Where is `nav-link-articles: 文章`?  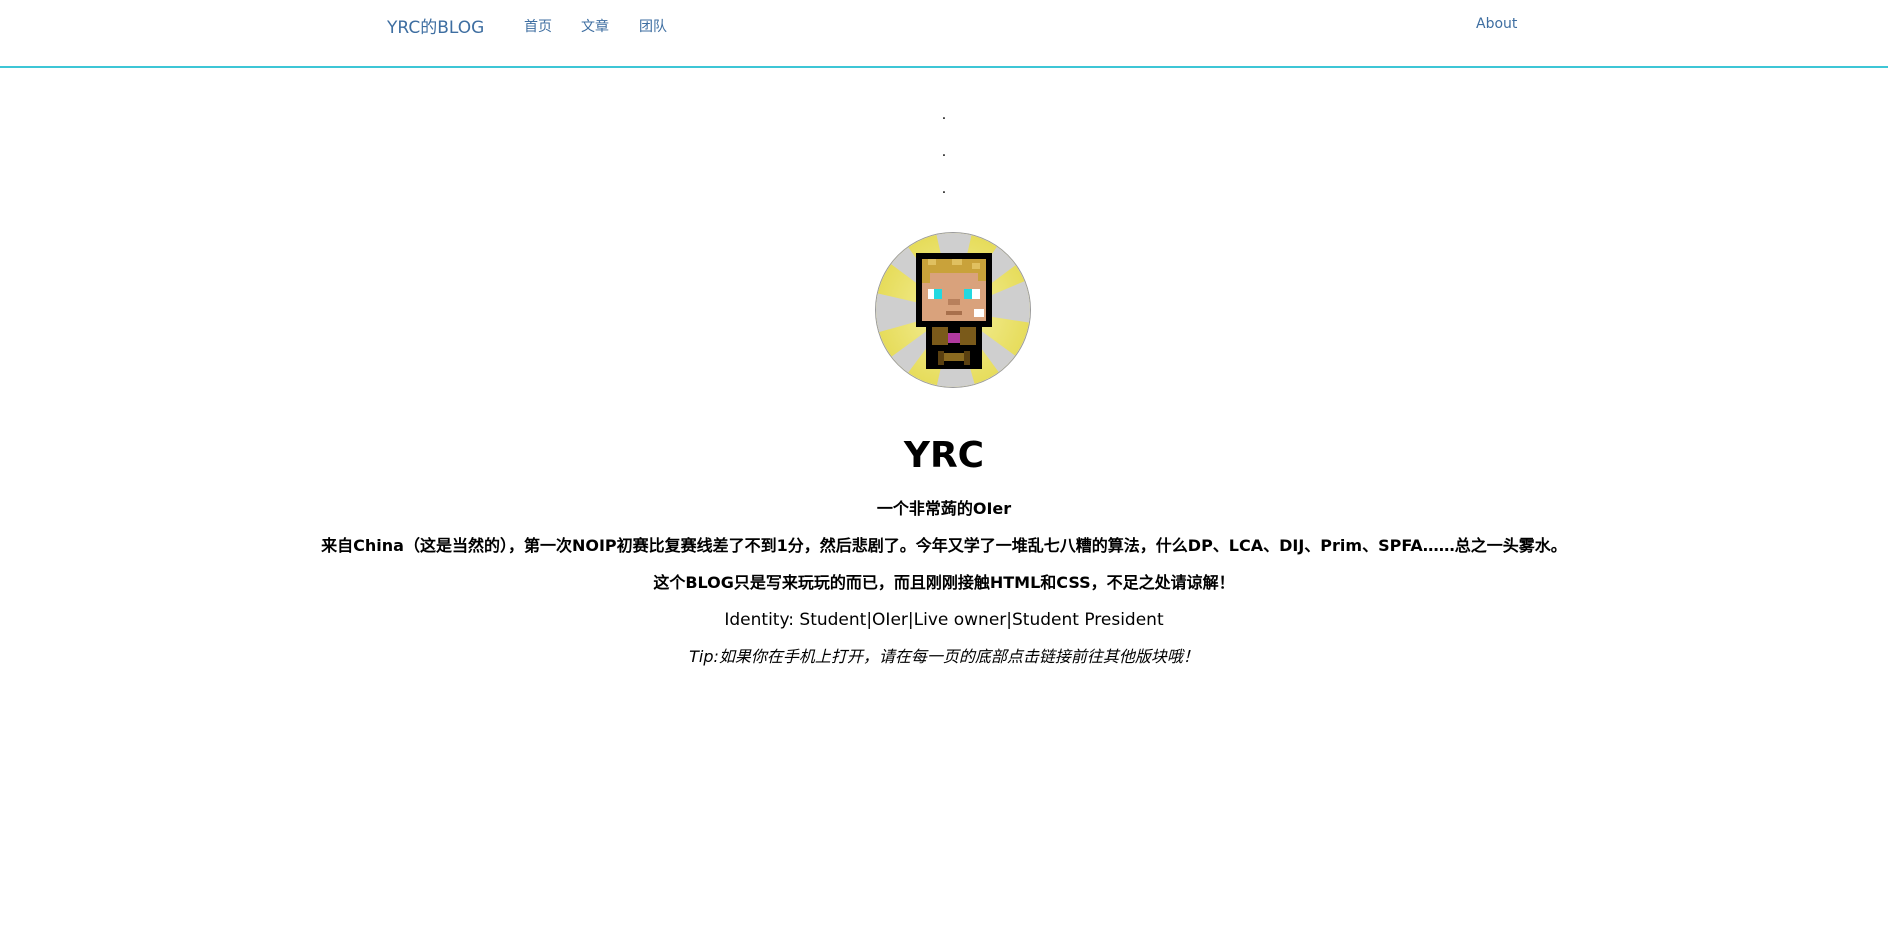 nav-link-articles: 文章 is located at coordinates (595, 26).